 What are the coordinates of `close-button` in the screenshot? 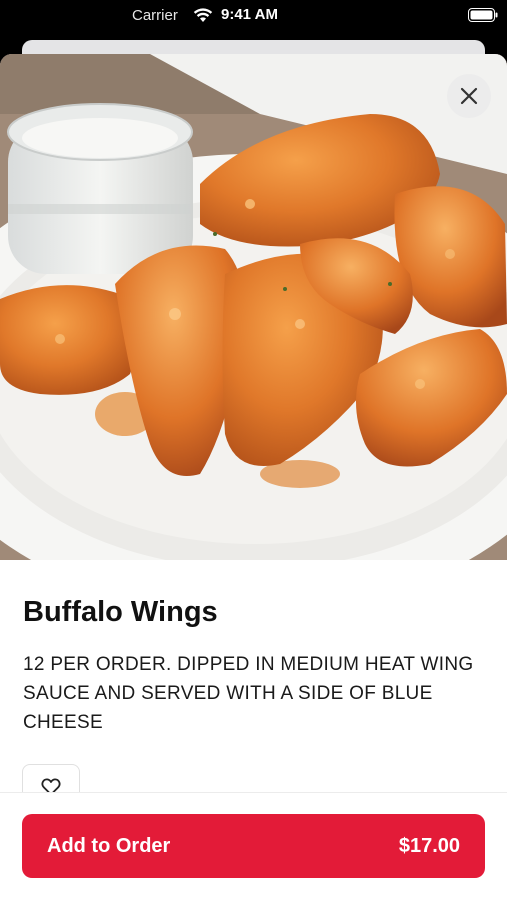 It's located at (469, 96).